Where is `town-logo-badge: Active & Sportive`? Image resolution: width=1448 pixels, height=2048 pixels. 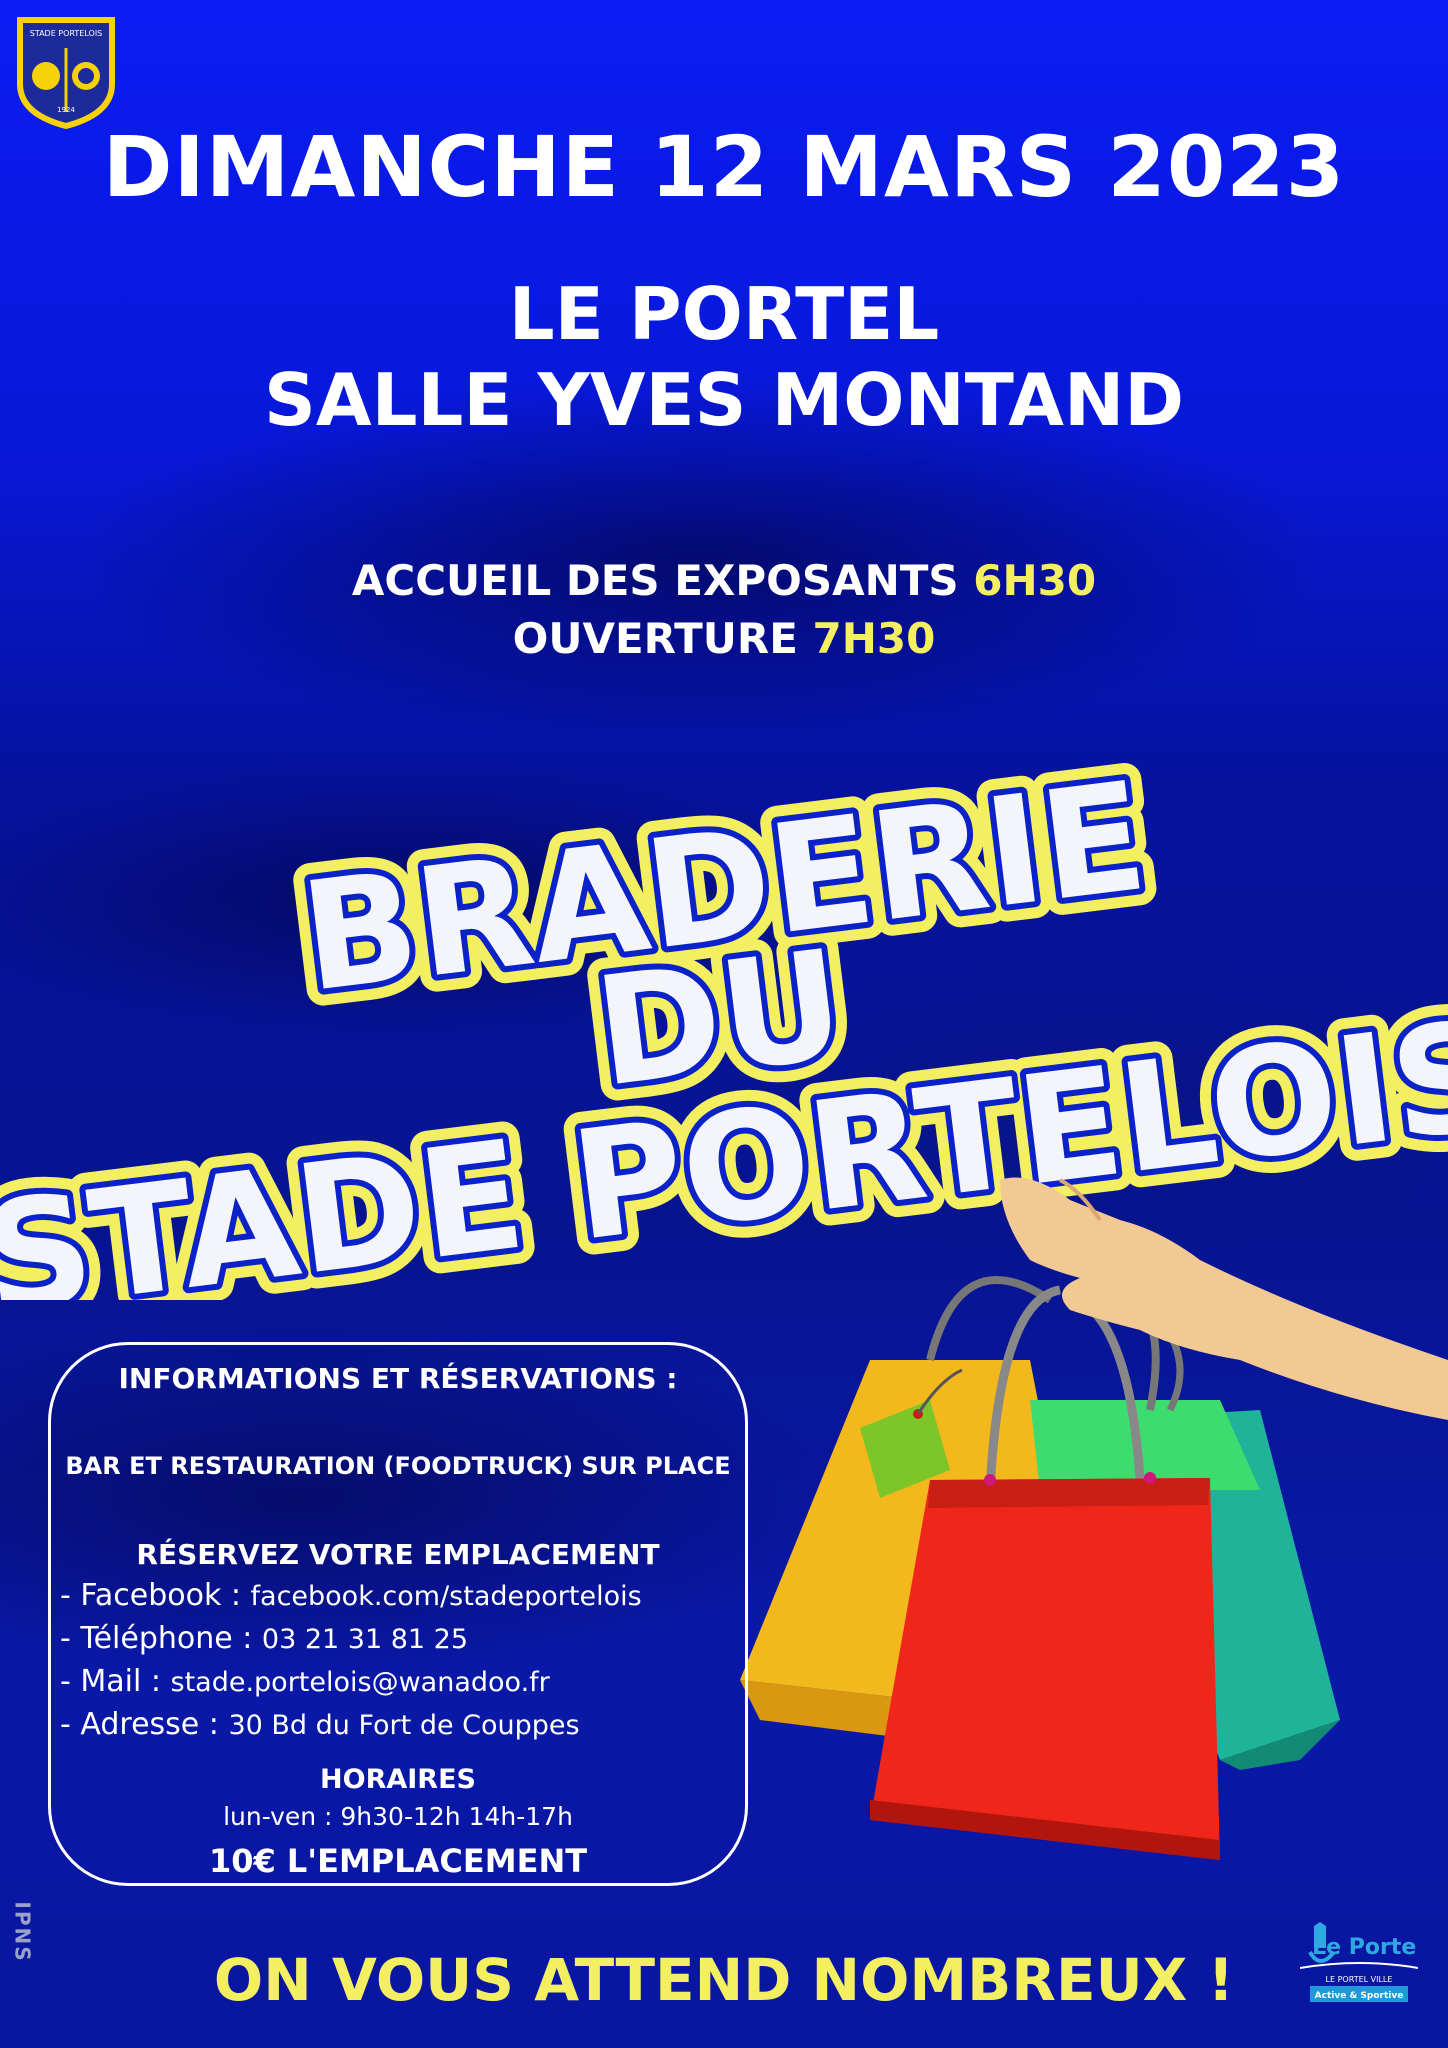
town-logo-badge: Active & Sportive is located at coordinates (1359, 1996).